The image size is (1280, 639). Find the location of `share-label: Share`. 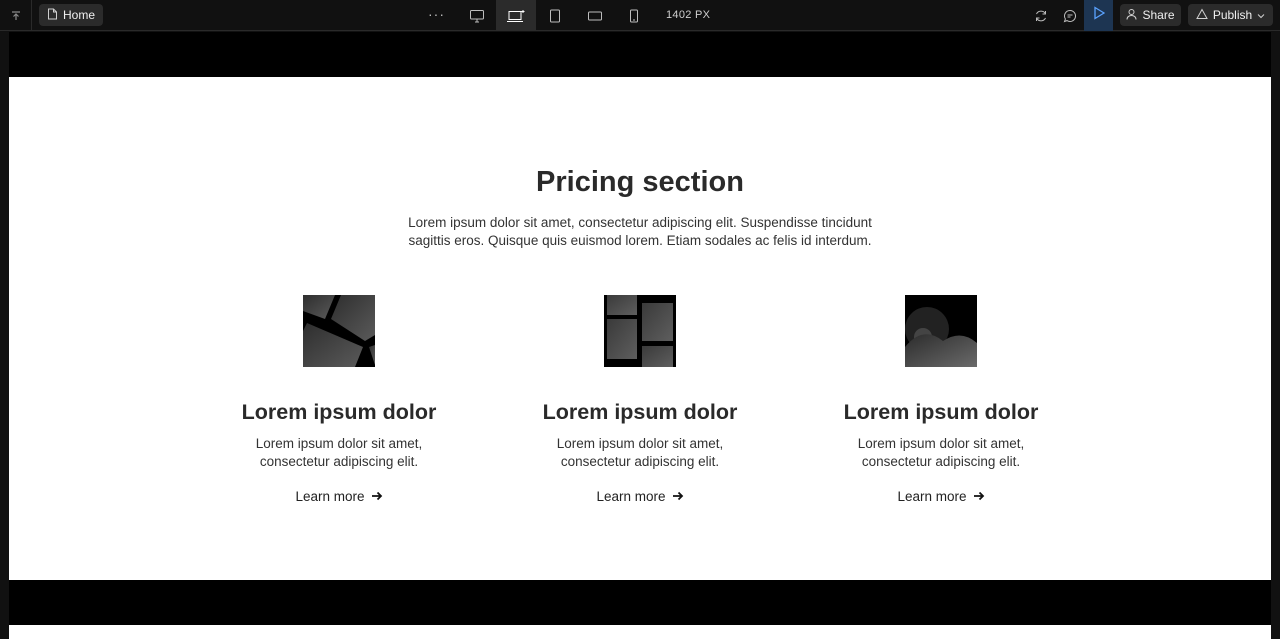

share-label: Share is located at coordinates (1158, 15).